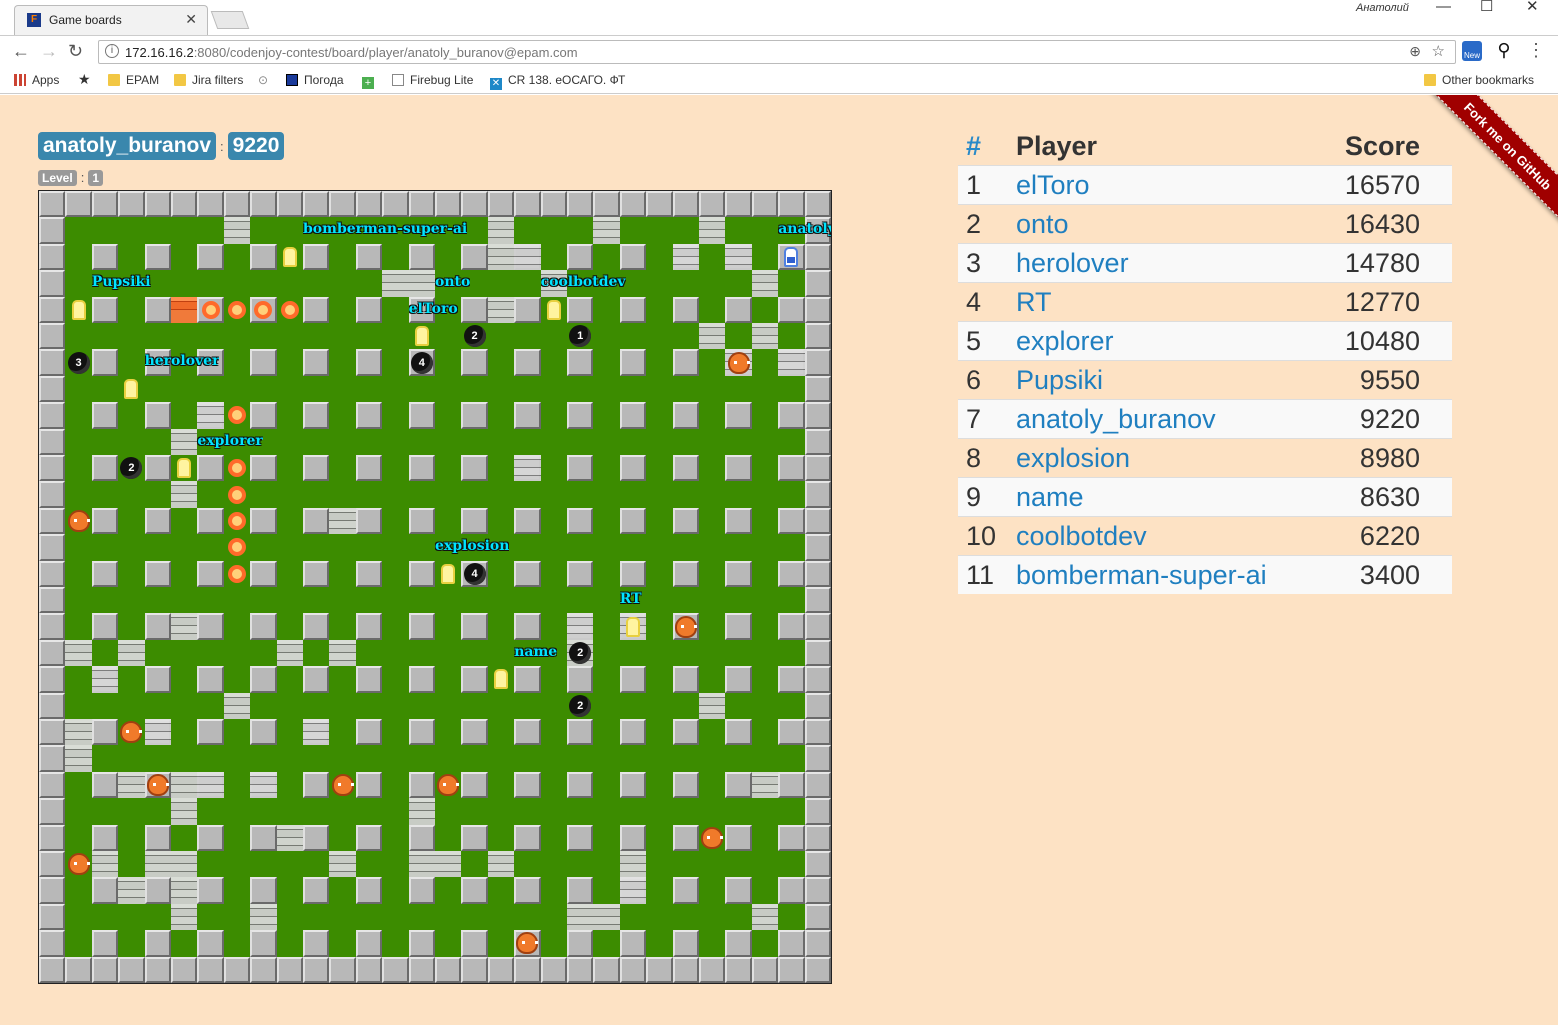  Describe the element at coordinates (1415, 51) in the screenshot. I see `zoom-icon: ⊕` at that location.